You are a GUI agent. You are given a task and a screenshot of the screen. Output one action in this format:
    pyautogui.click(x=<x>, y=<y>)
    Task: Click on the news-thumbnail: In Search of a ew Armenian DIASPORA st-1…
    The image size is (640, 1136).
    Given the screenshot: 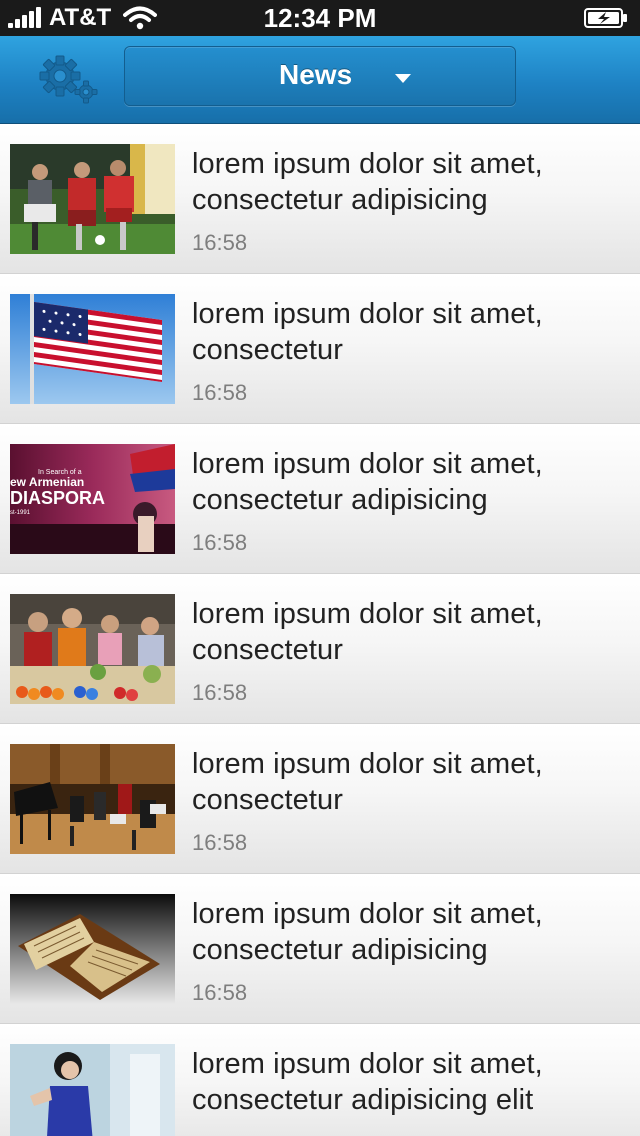 What is the action you would take?
    pyautogui.click(x=92, y=499)
    